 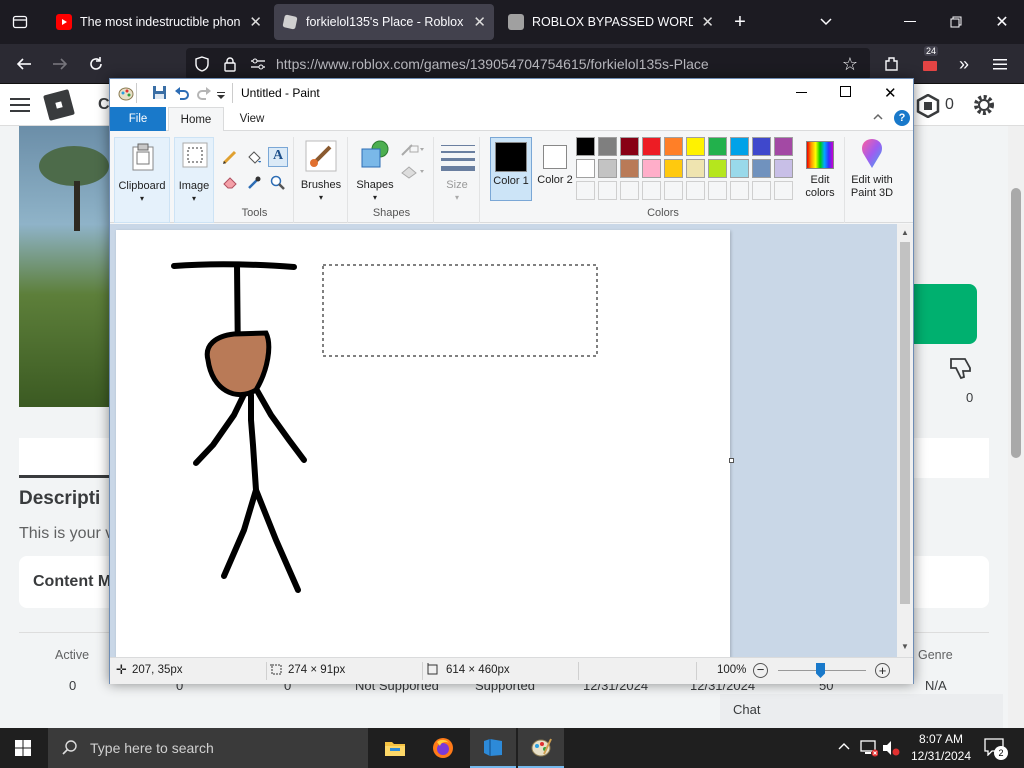 What do you see at coordinates (60, 64) in the screenshot?
I see `forward-icon` at bounding box center [60, 64].